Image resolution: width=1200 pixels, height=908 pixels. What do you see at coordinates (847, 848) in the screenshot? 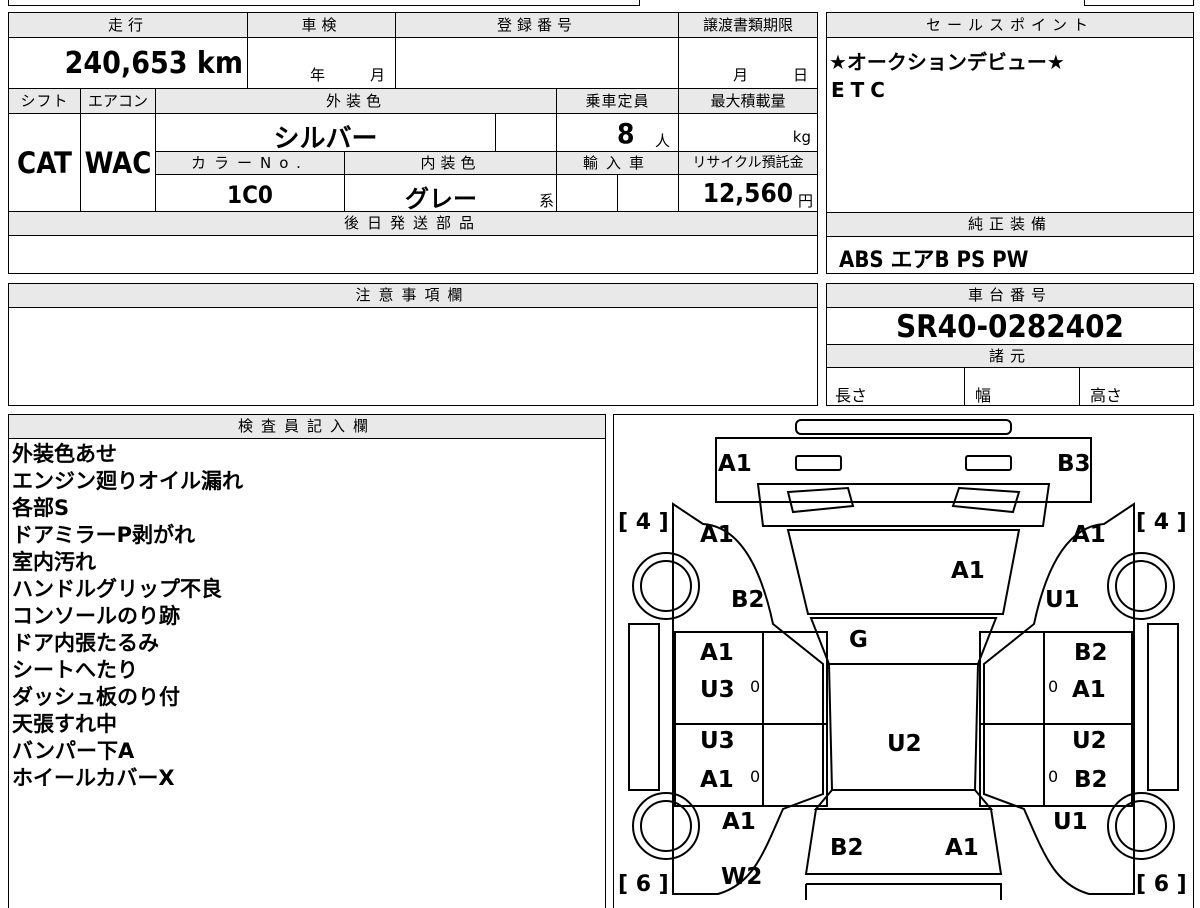
I see `mark-rear-left: B2` at bounding box center [847, 848].